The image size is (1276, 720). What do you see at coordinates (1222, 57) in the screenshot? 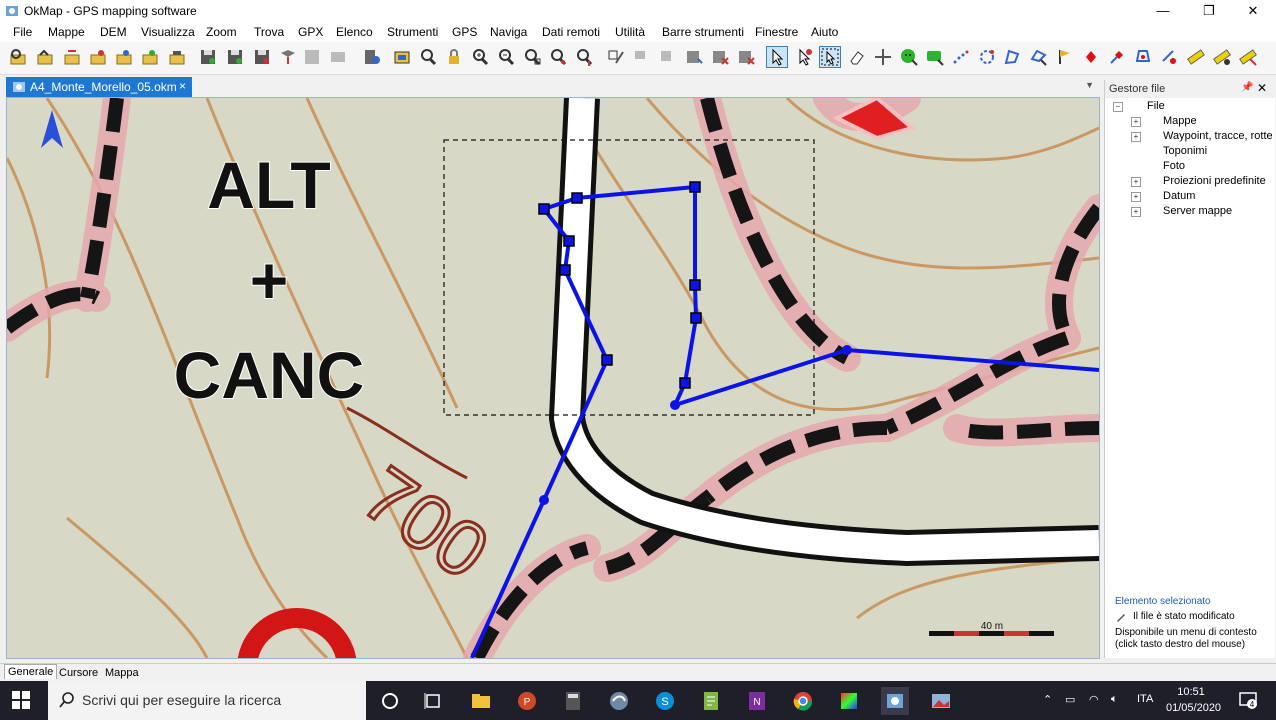
I see `ruler-area-icon` at bounding box center [1222, 57].